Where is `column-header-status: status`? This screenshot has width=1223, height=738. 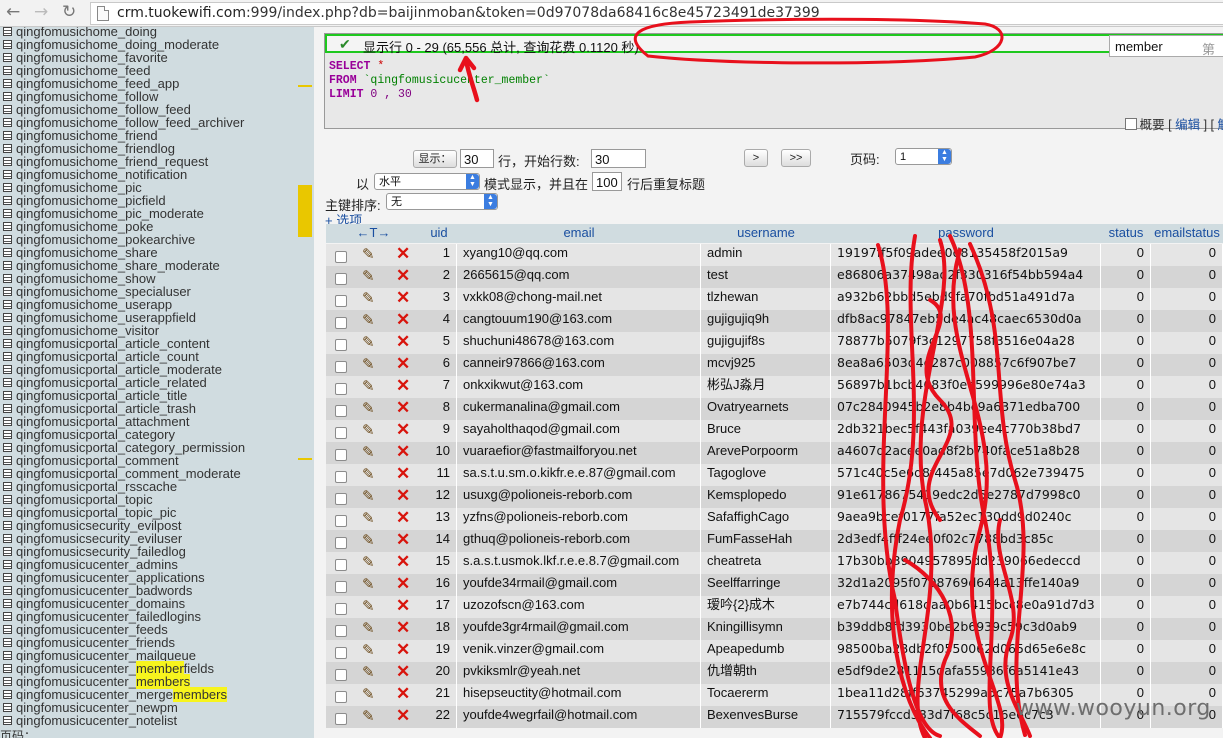 column-header-status: status is located at coordinates (1126, 233).